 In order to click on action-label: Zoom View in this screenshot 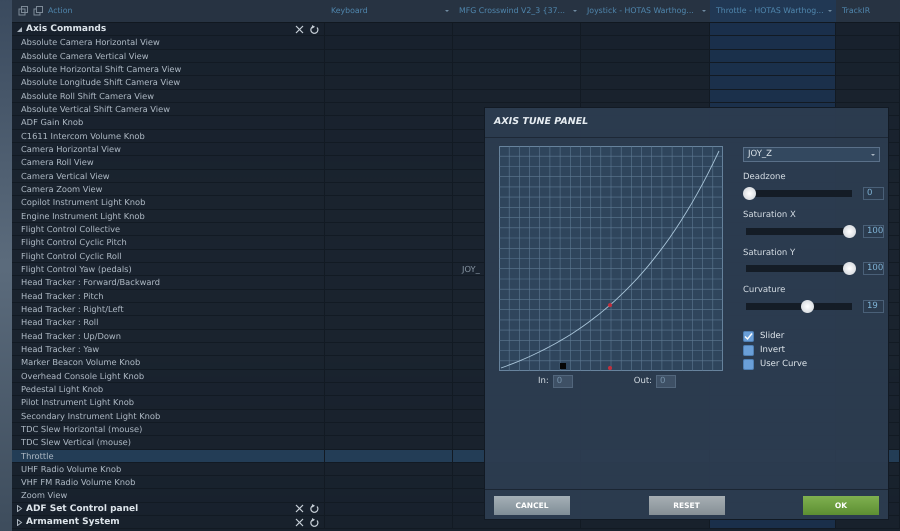, I will do `click(168, 495)`.